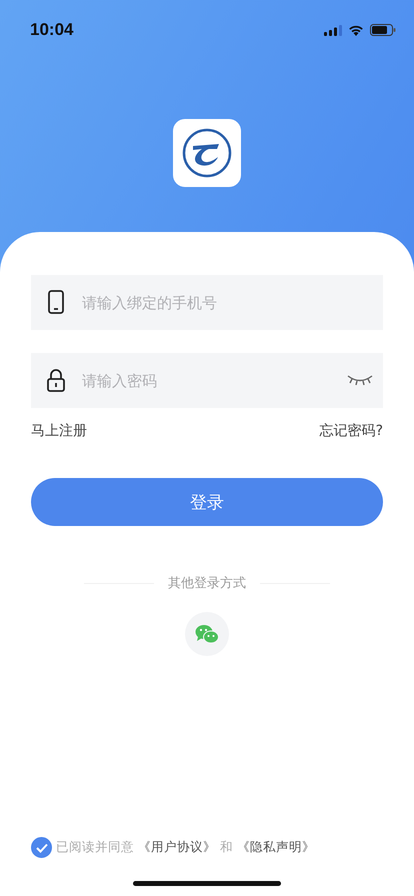 The image size is (414, 896). I want to click on app-logo, so click(207, 153).